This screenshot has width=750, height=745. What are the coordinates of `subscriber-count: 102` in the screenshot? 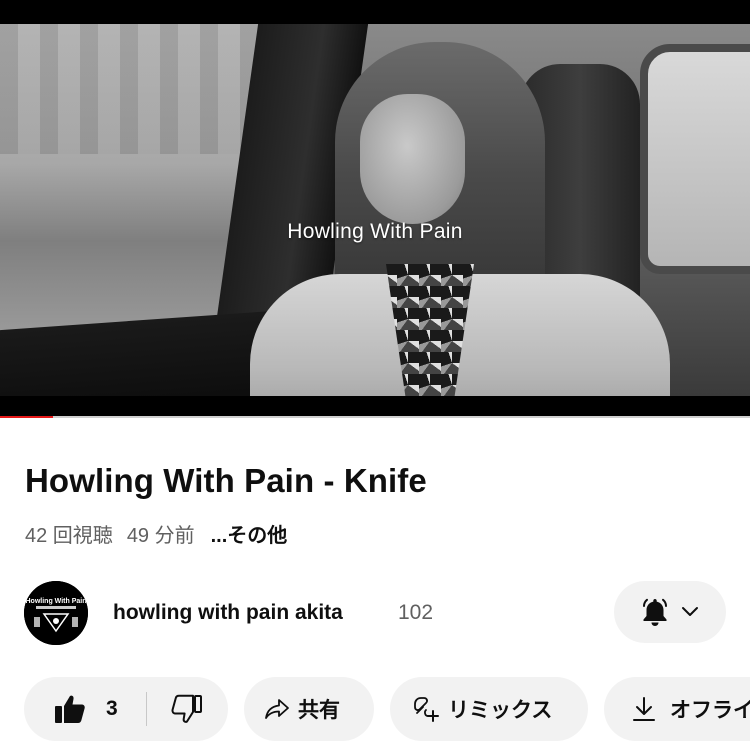 It's located at (416, 612).